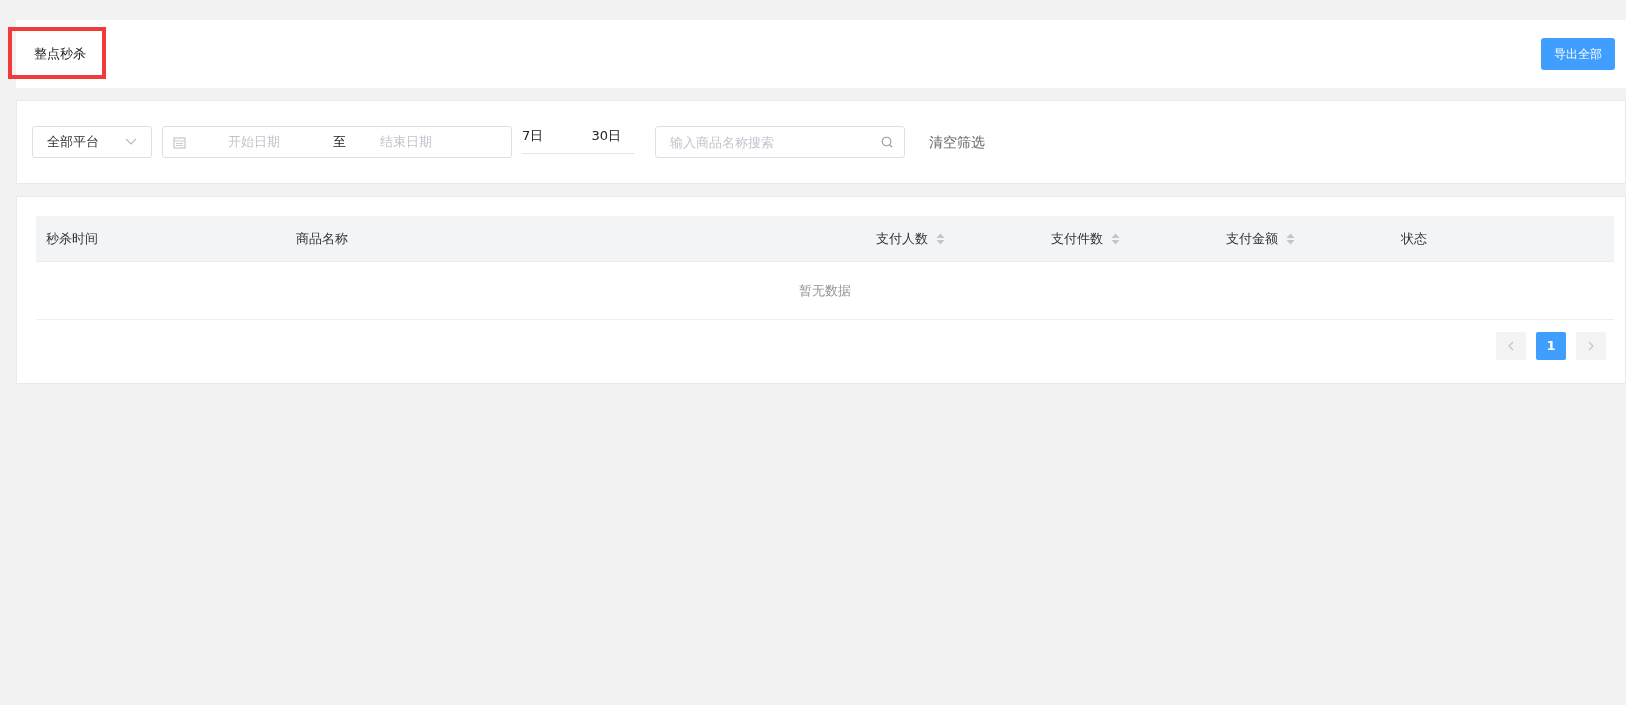 This screenshot has width=1626, height=705. I want to click on calendar-icon, so click(179, 142).